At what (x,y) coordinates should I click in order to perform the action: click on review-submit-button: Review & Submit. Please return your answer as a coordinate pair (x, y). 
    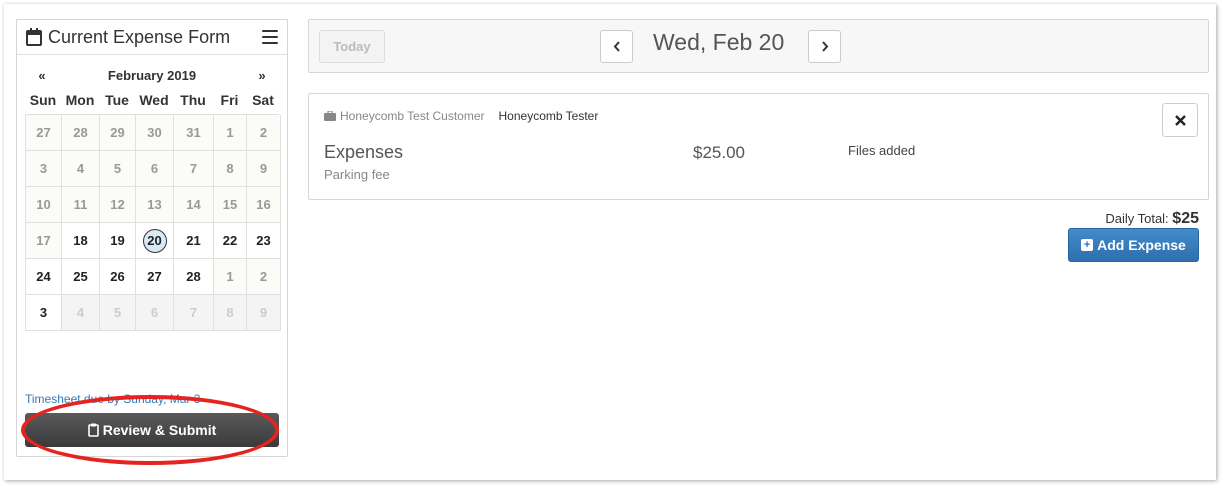
    Looking at the image, I should click on (152, 430).